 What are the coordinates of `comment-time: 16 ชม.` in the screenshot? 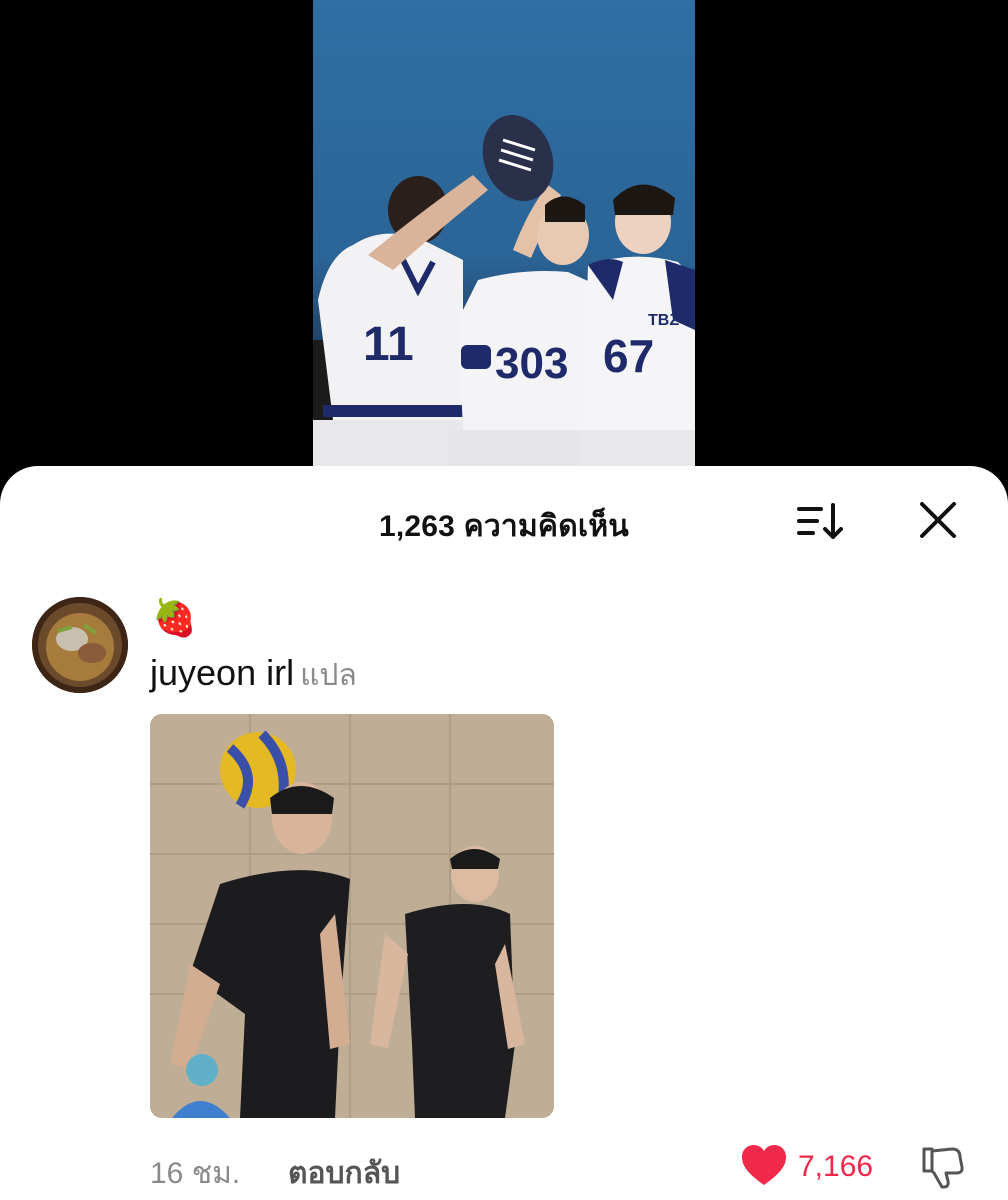 It's located at (195, 1173).